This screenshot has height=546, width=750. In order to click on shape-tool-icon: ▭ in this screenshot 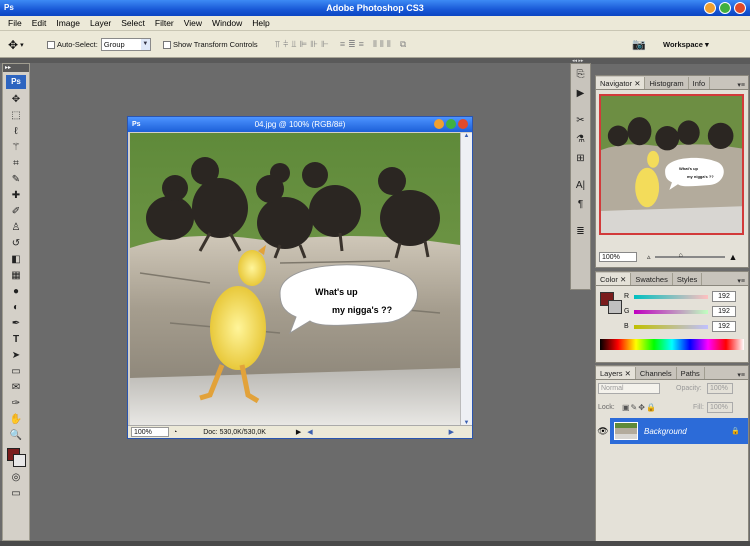, I will do `click(16, 372)`.